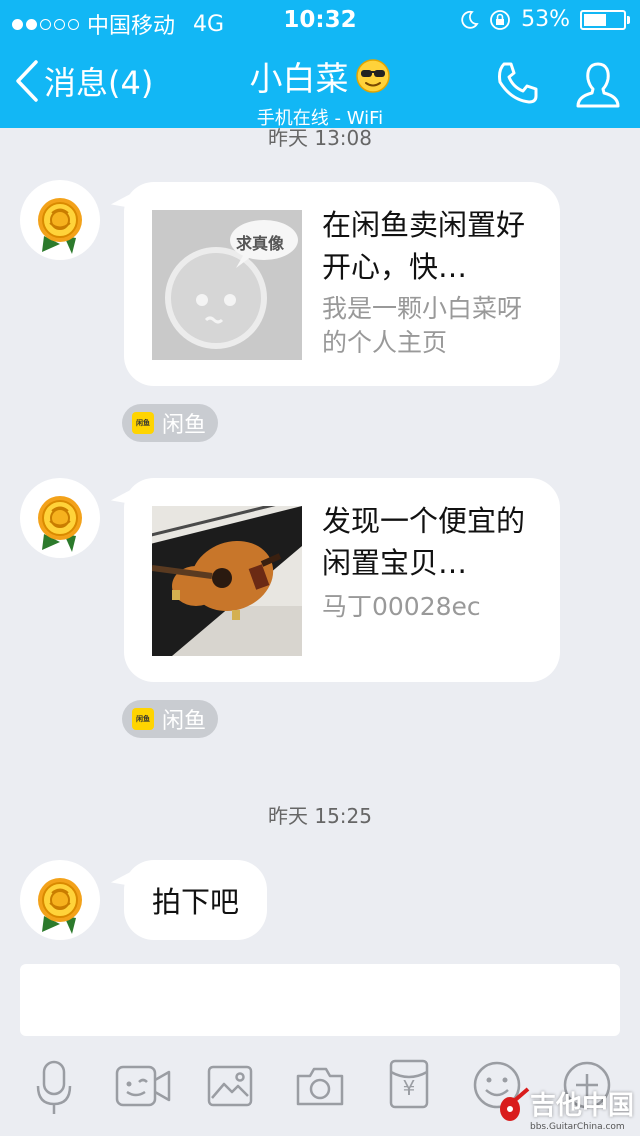 The height and width of the screenshot is (1136, 640). What do you see at coordinates (372, 76) in the screenshot?
I see `sunglasses-emoji-icon` at bounding box center [372, 76].